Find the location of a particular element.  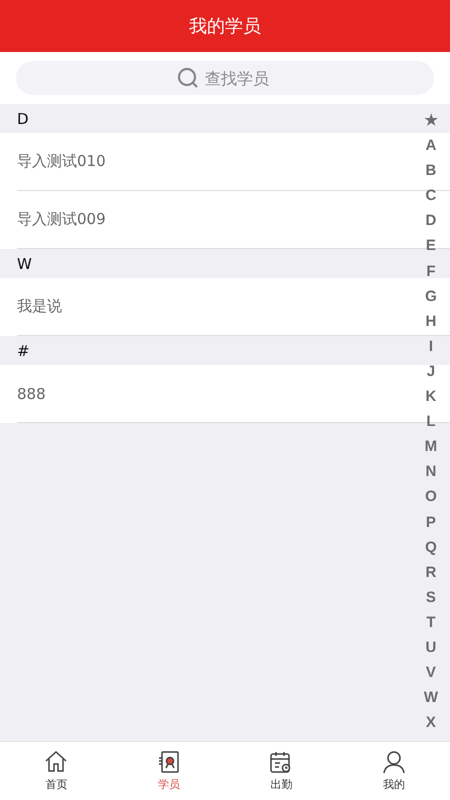

index-letter: N is located at coordinates (430, 471).